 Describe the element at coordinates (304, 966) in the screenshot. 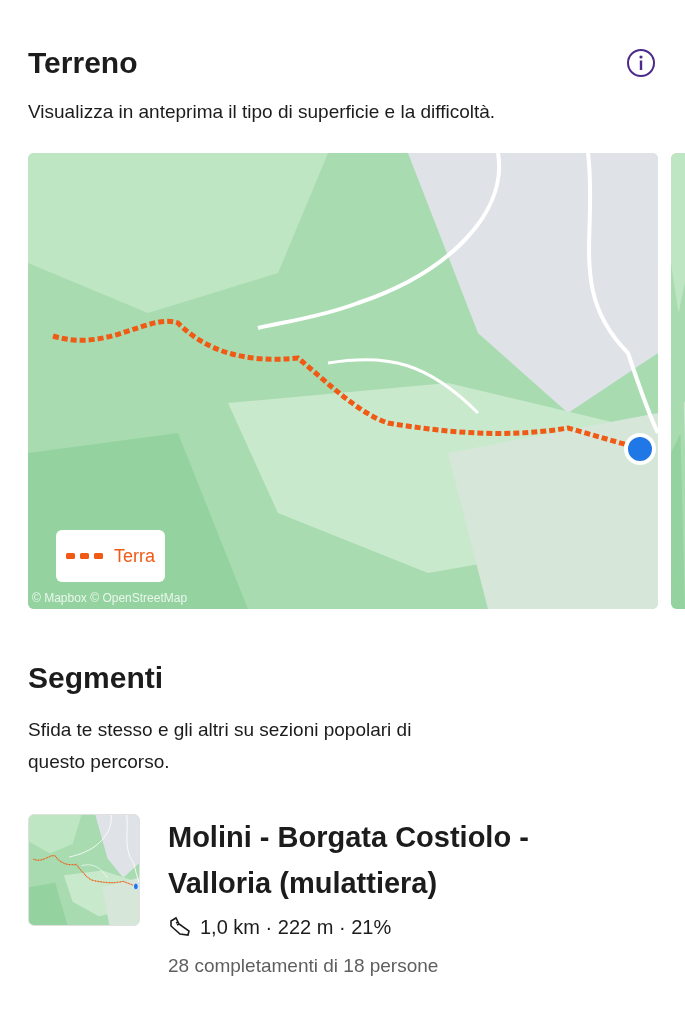

I see `segment-completions: 28 completamenti di 18 persone` at that location.